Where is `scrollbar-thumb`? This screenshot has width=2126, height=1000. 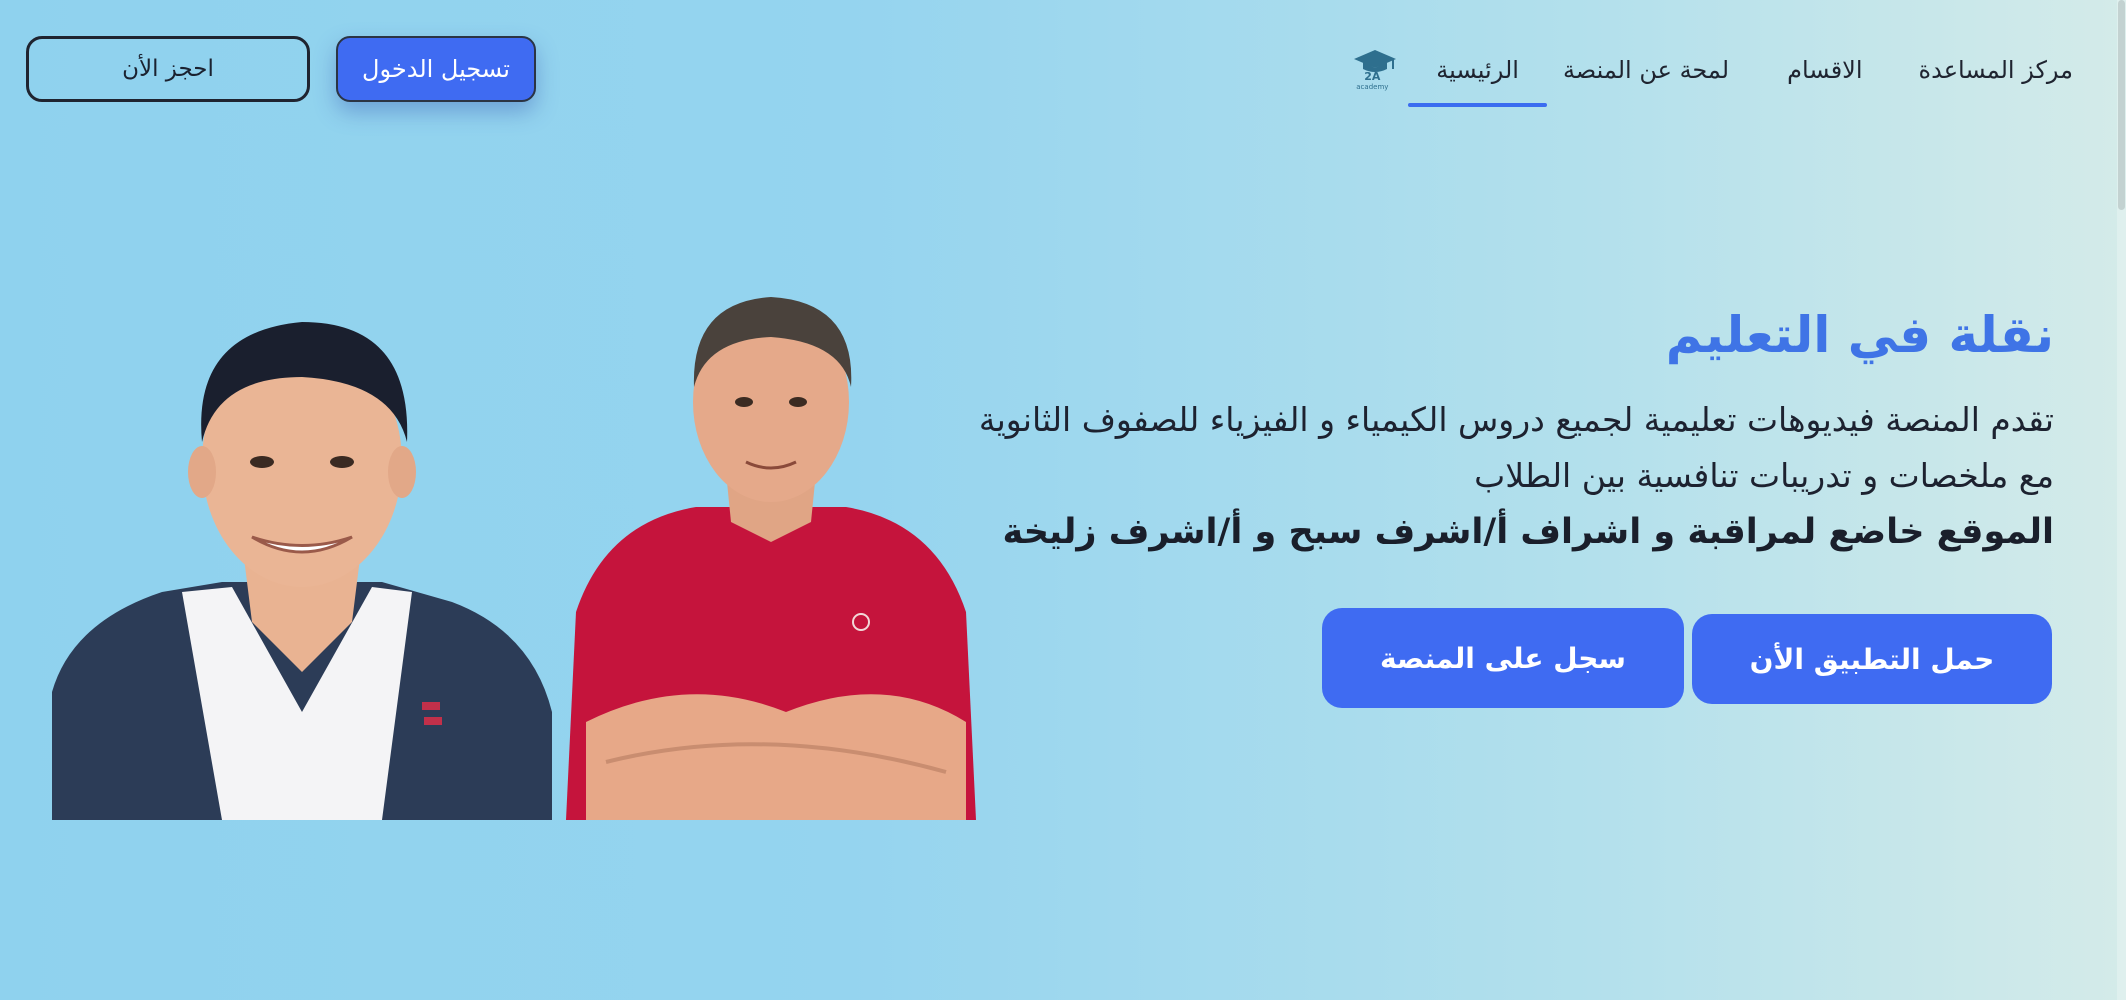 scrollbar-thumb is located at coordinates (2121, 105).